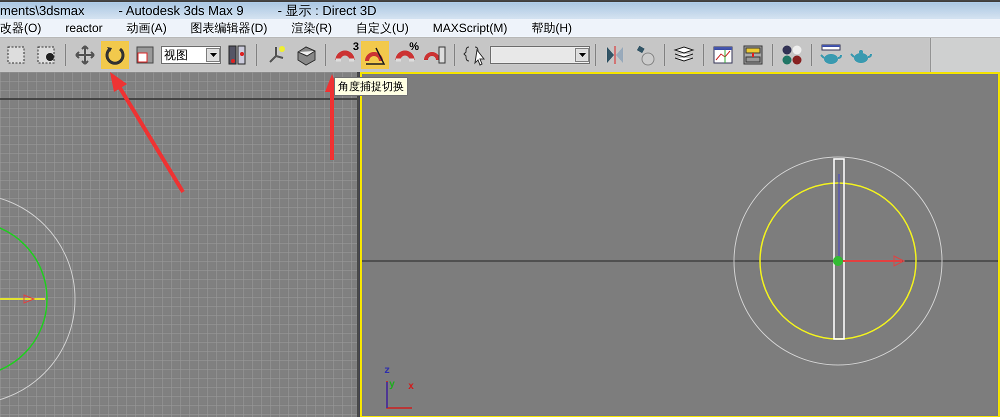 This screenshot has width=1000, height=417. What do you see at coordinates (145, 55) in the screenshot?
I see `scale-icon` at bounding box center [145, 55].